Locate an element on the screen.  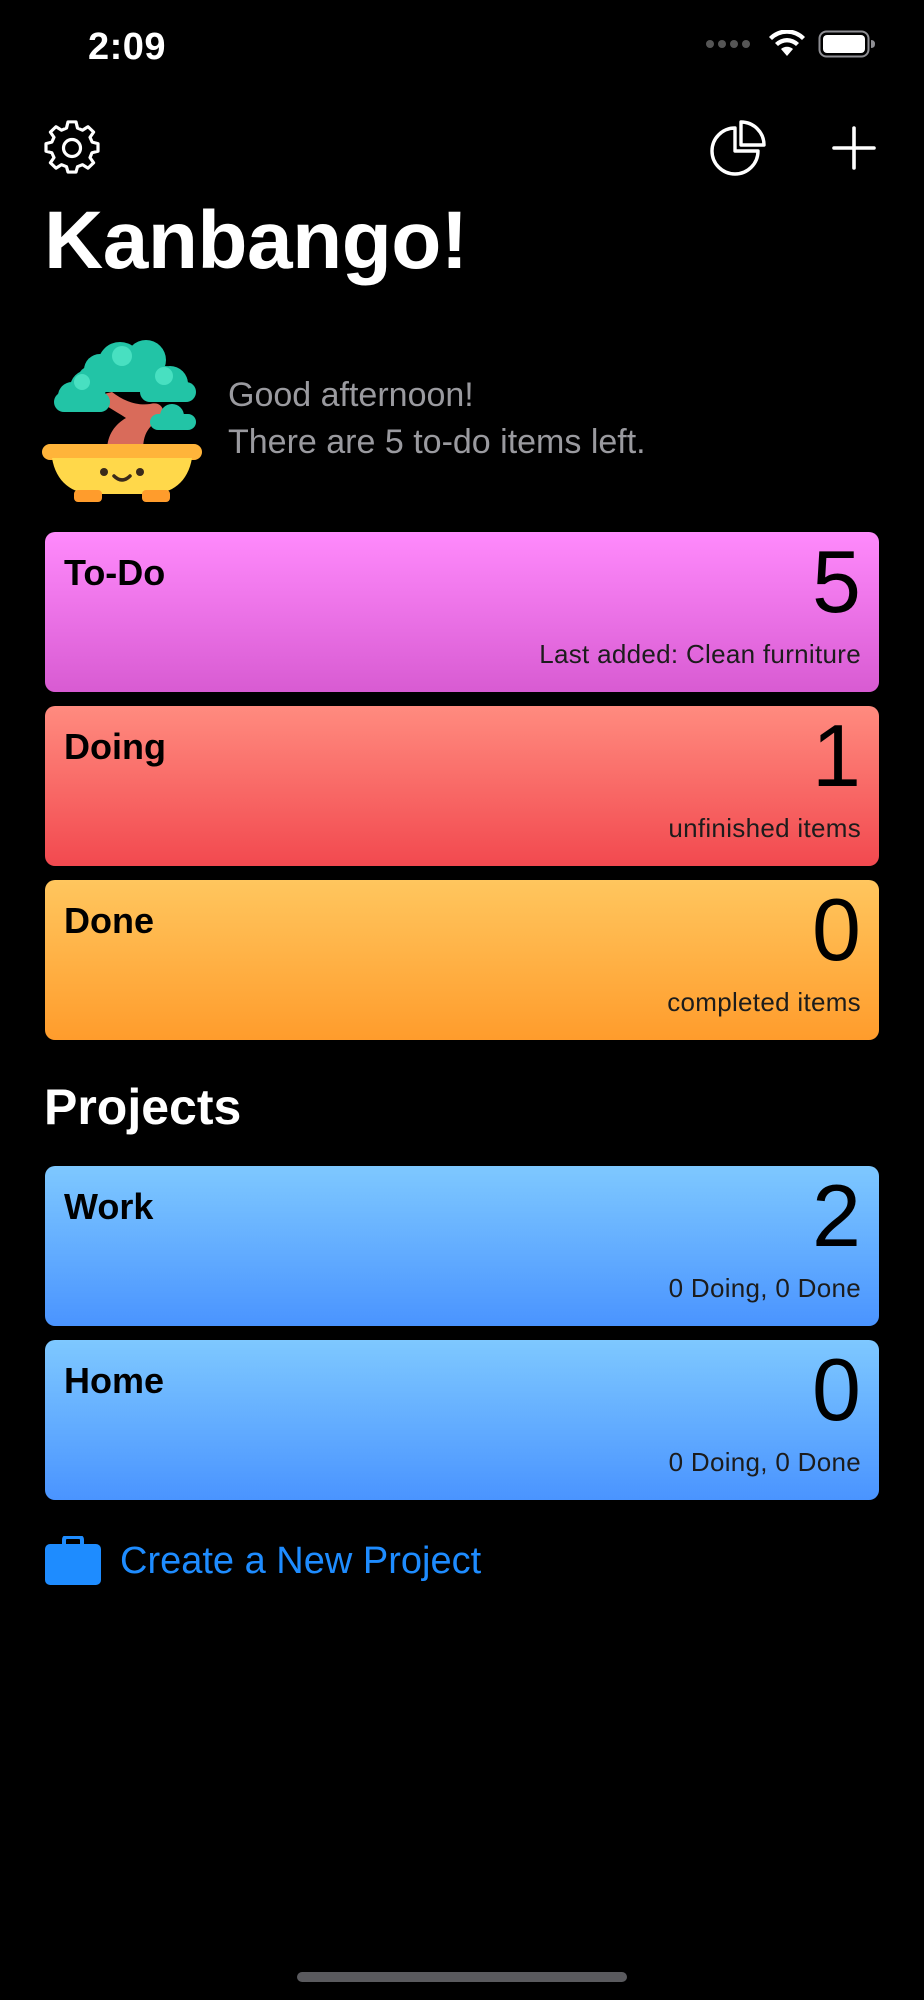
create-project-label: Create a New Project is located at coordinates (301, 1560).